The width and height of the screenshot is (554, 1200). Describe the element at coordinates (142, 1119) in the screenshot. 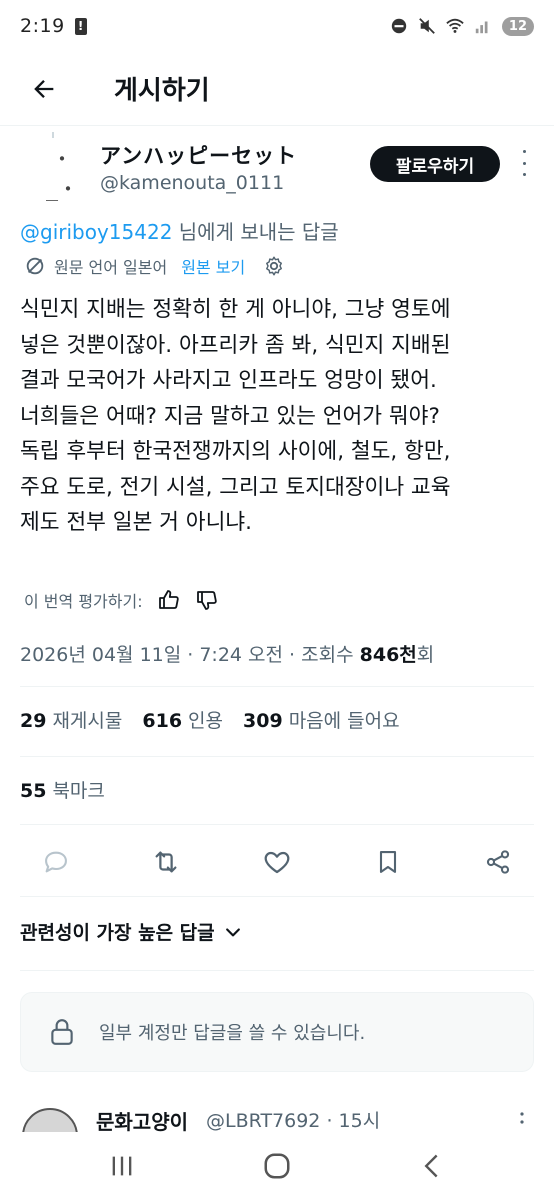

I see `reply-author-name: 문화고양이` at that location.